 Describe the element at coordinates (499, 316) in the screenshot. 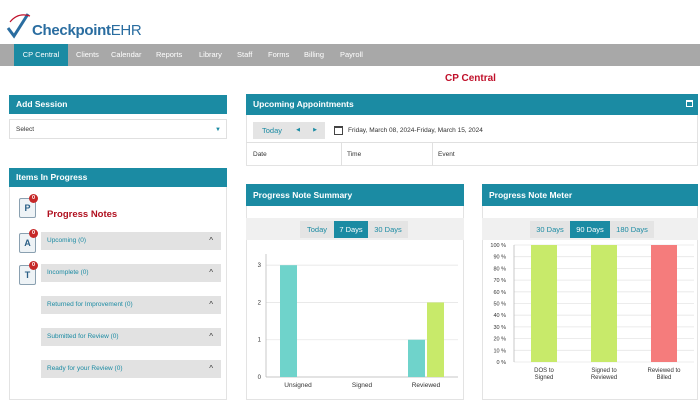

I see `y-tick-label: 40 %` at that location.